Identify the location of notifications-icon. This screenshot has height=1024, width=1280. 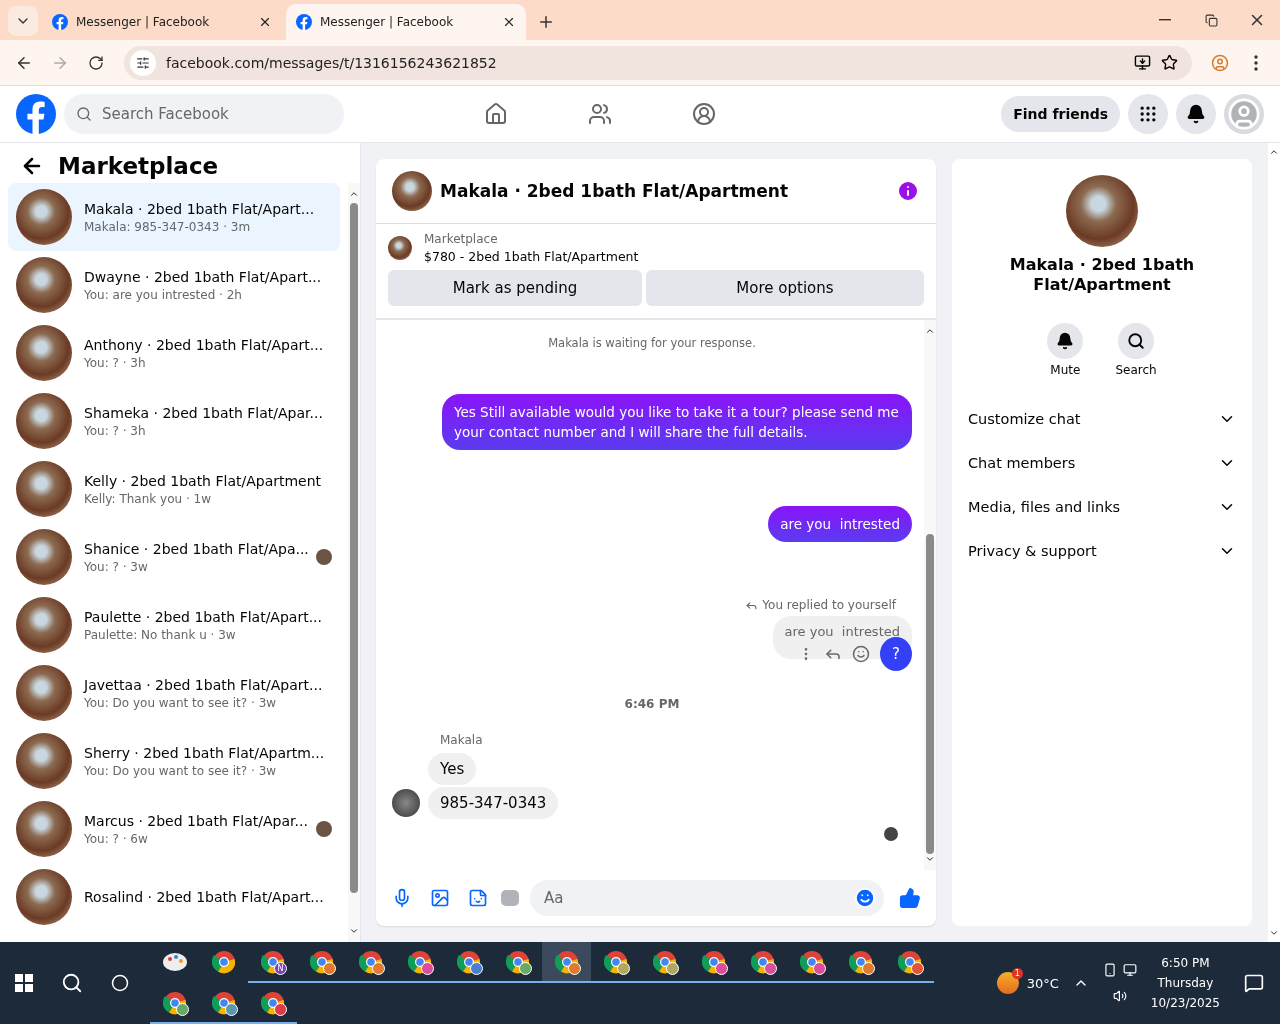
(1254, 983).